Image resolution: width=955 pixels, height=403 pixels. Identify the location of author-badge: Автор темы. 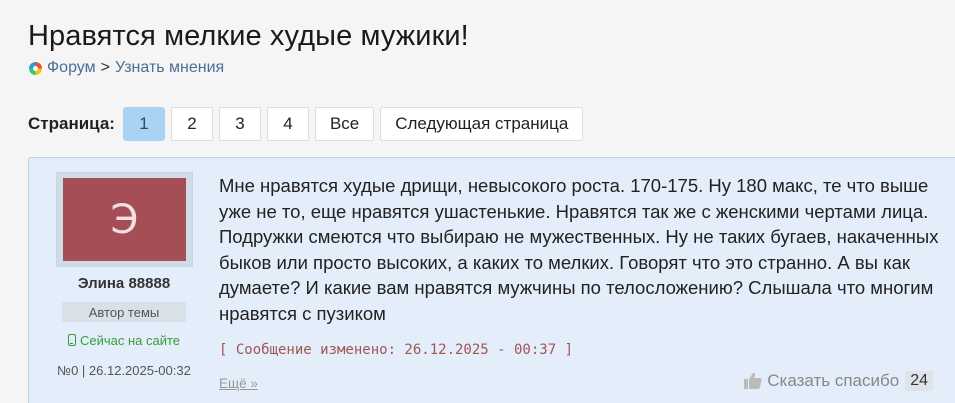
(124, 312).